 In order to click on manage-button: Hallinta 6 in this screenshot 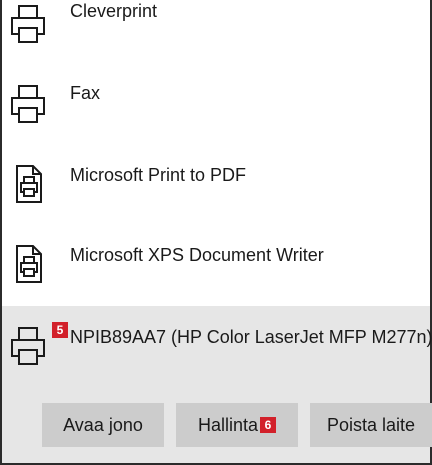, I will do `click(237, 425)`.